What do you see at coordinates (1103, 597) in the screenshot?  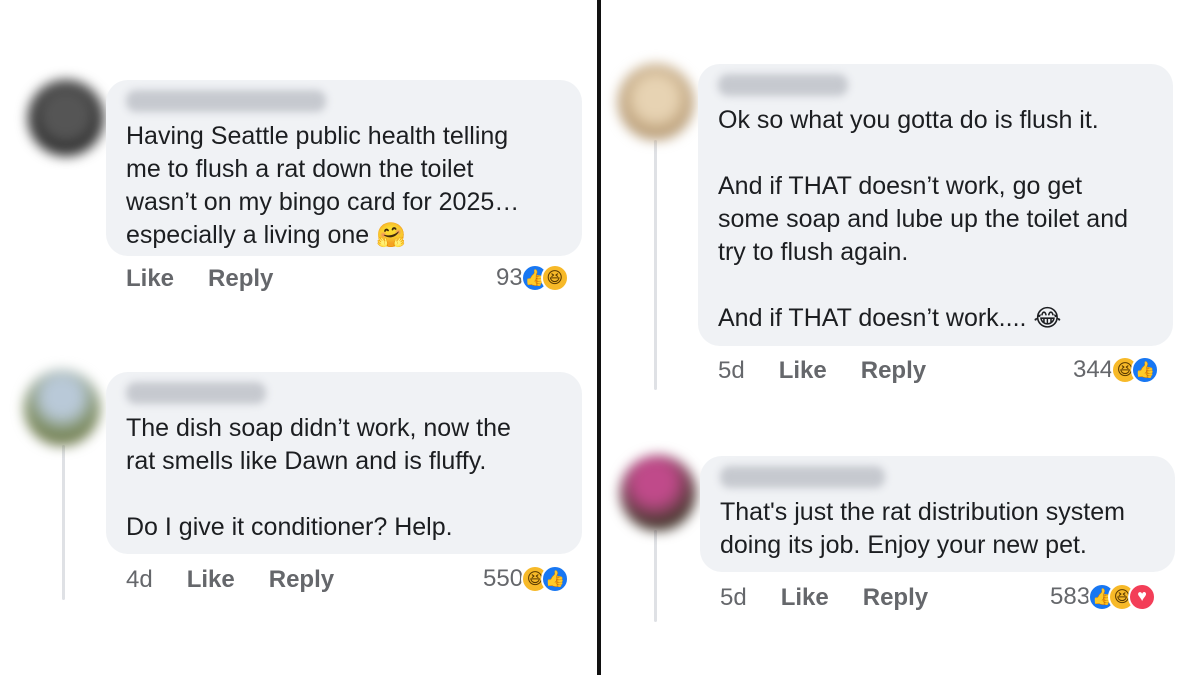 I see `reaction-summary: 583 👍 😆 ♥` at bounding box center [1103, 597].